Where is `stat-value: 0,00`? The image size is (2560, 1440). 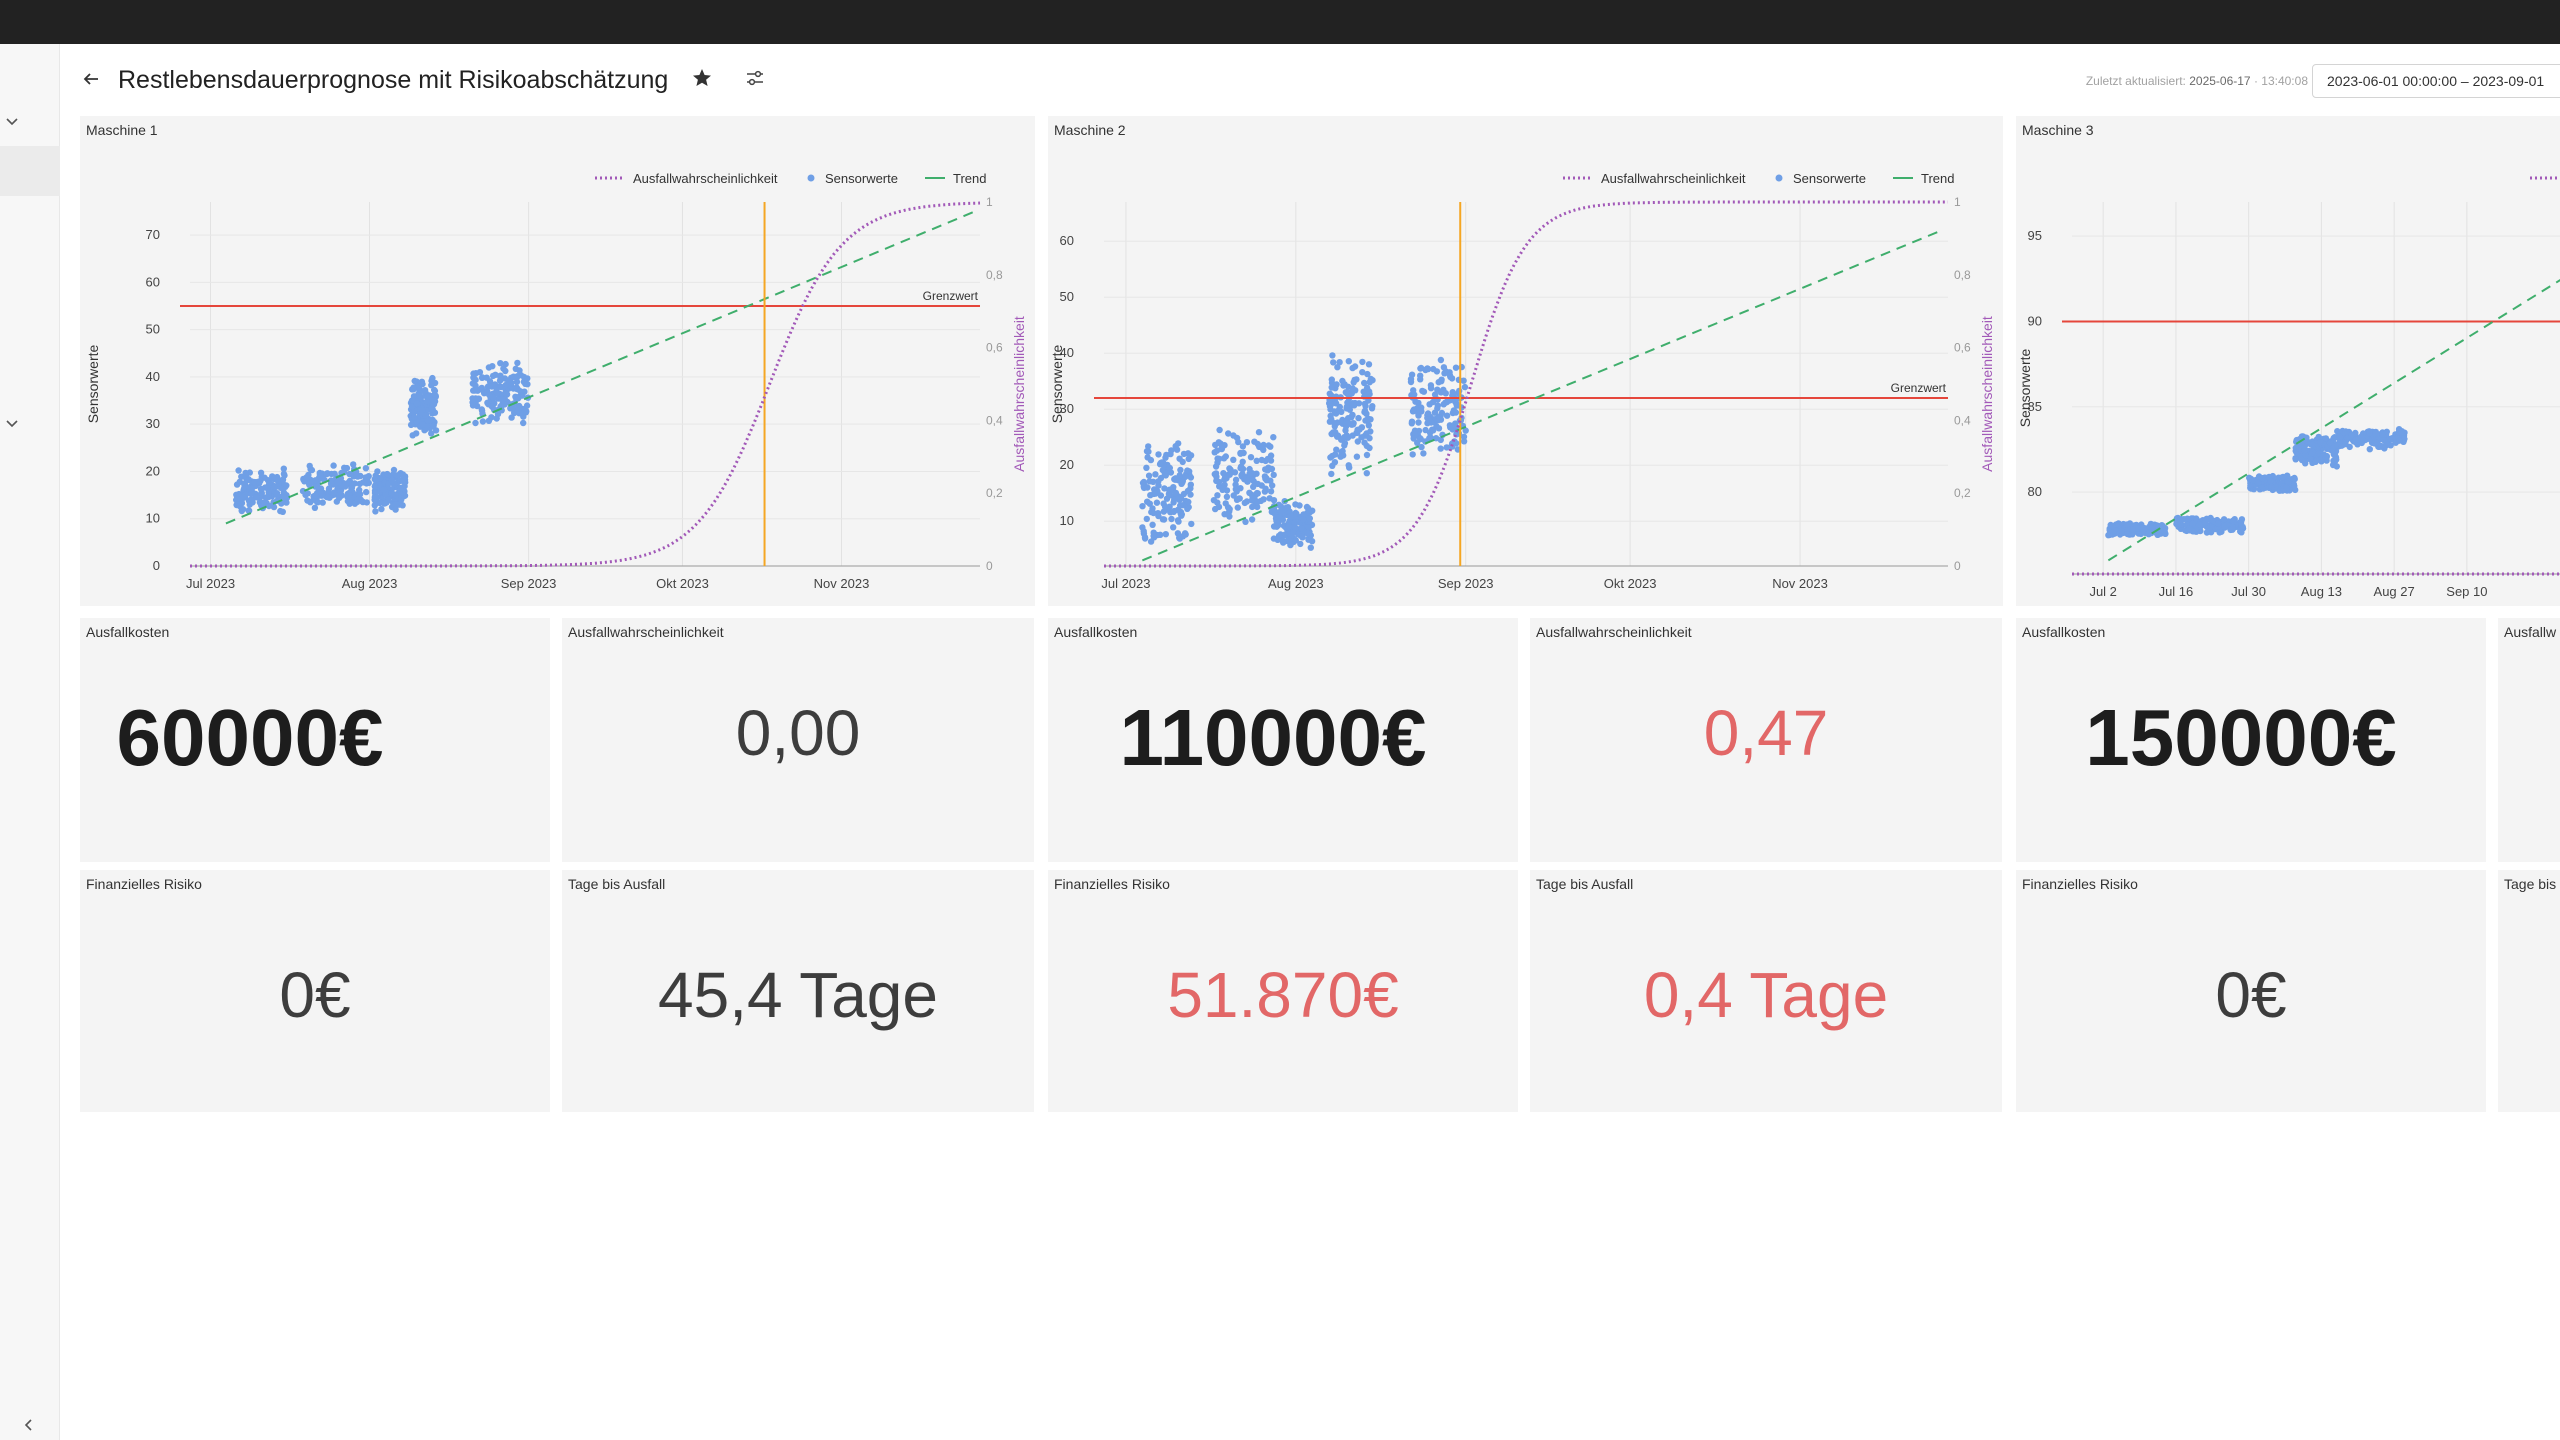
stat-value: 0,00 is located at coordinates (798, 733).